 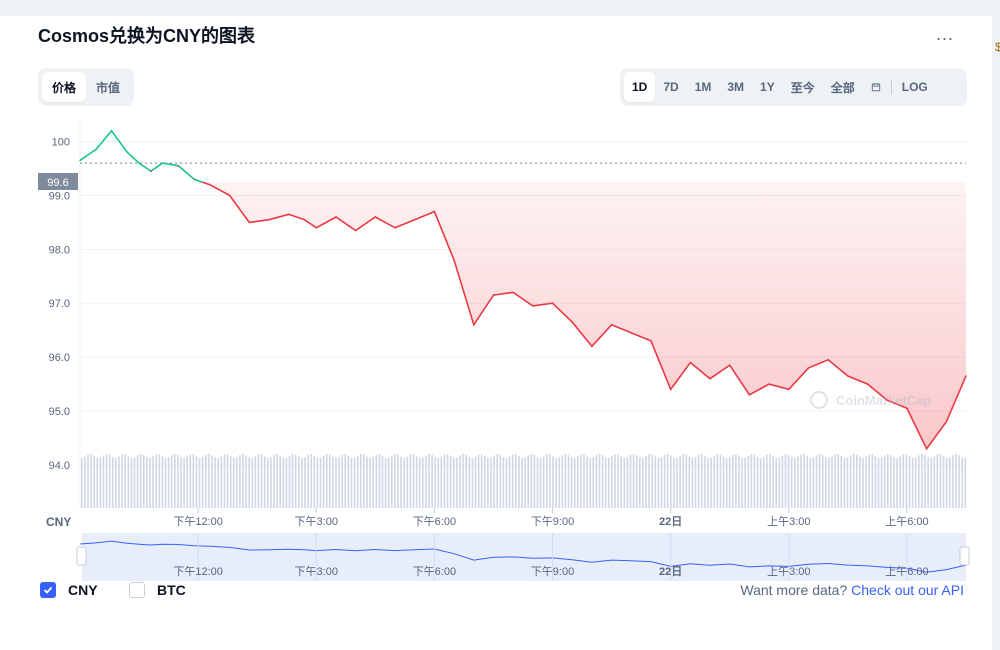 What do you see at coordinates (794, 590) in the screenshot?
I see `api-promo-text: Want more data?` at bounding box center [794, 590].